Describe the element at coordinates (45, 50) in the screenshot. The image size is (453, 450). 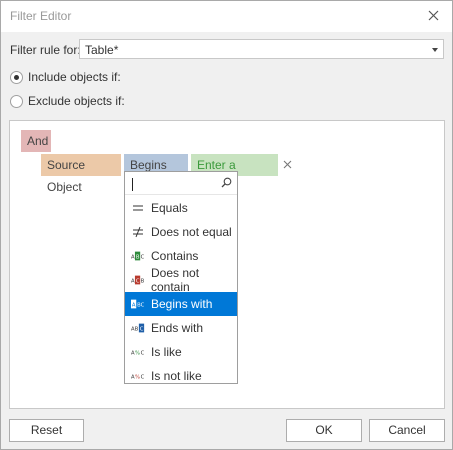
I see `filter-rule-label: Filter rule for:` at that location.